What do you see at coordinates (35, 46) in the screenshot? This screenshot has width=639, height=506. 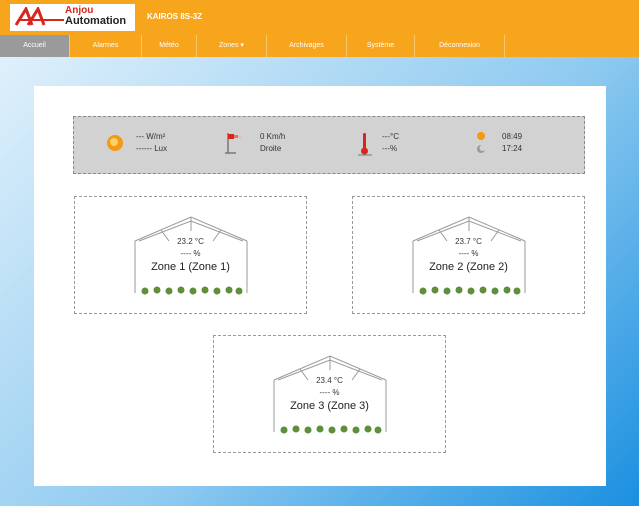 I see `nav-item-accueil: Accueil` at bounding box center [35, 46].